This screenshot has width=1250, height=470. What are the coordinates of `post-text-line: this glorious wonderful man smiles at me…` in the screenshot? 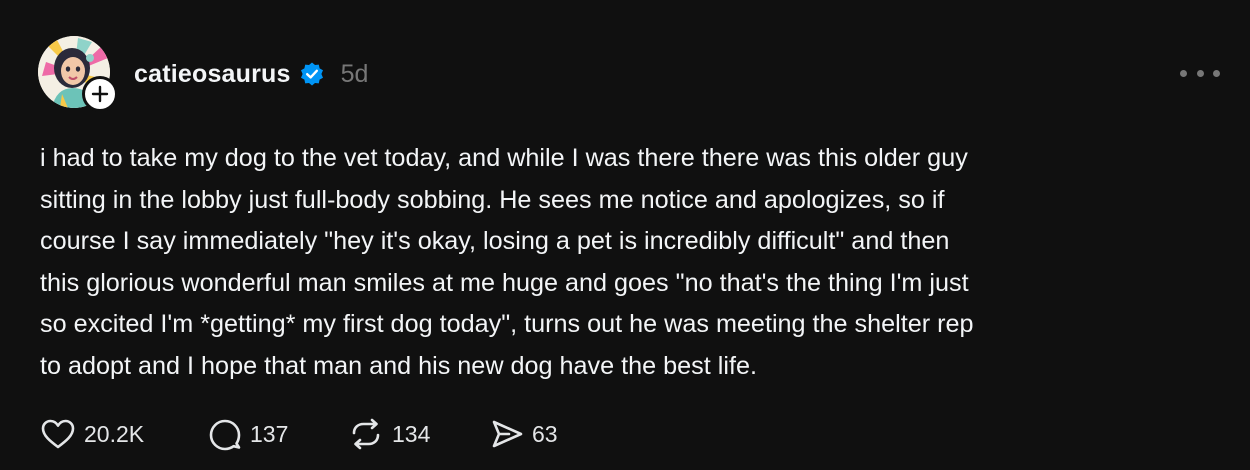 It's located at (504, 282).